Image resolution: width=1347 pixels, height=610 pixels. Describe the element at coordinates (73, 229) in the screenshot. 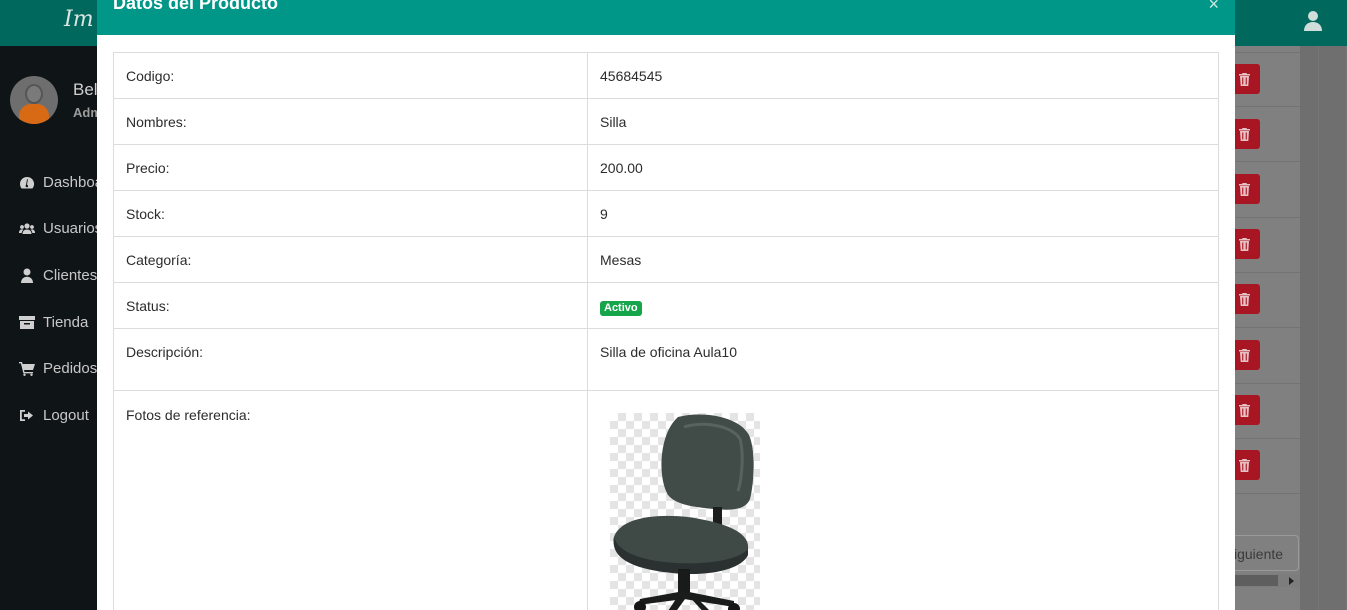

I see `sidebar-item-label: Usuarios` at that location.